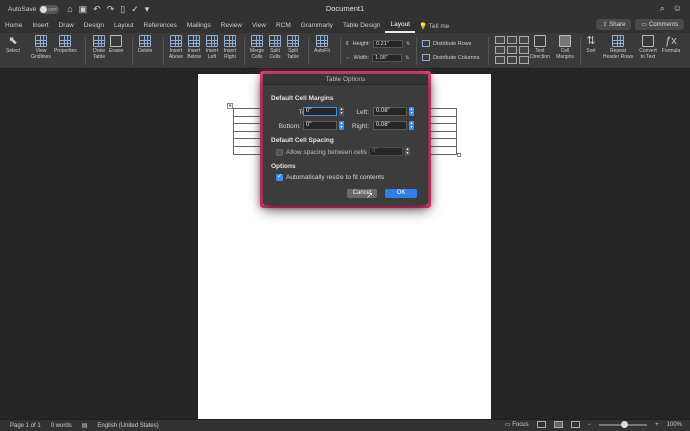 This screenshot has width=690, height=431. What do you see at coordinates (41, 47) in the screenshot?
I see `view-gridlines-button: View Gridlines` at bounding box center [41, 47].